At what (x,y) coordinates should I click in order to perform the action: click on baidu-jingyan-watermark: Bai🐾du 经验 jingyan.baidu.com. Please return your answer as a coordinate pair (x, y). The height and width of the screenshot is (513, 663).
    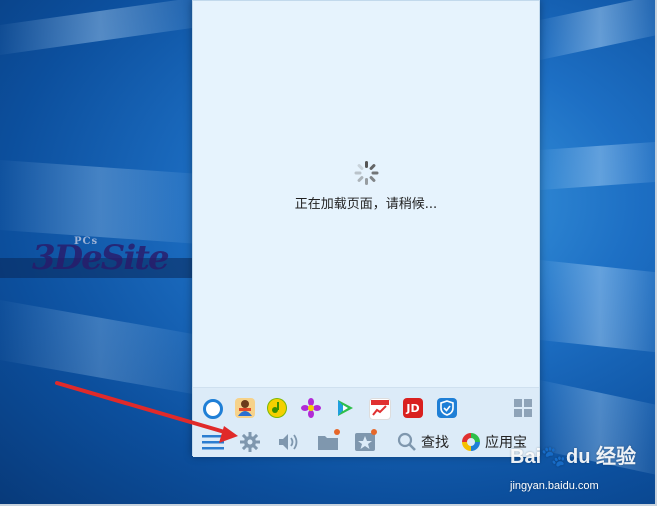
    Looking at the image, I should click on (573, 469).